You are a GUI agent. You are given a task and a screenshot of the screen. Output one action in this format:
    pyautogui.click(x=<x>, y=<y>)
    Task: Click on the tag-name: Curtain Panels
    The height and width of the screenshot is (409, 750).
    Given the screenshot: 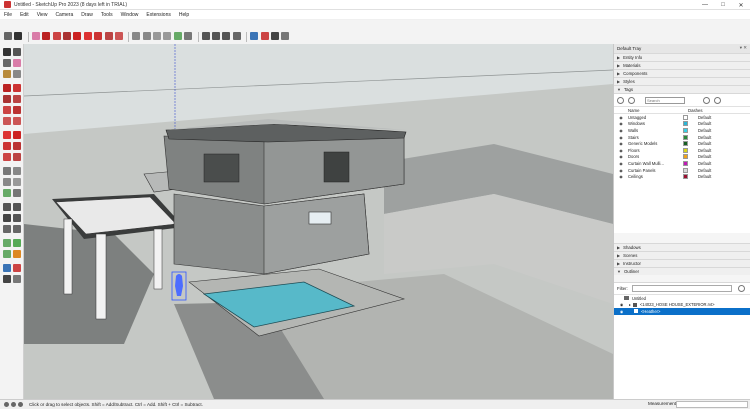 What is the action you would take?
    pyautogui.click(x=654, y=170)
    